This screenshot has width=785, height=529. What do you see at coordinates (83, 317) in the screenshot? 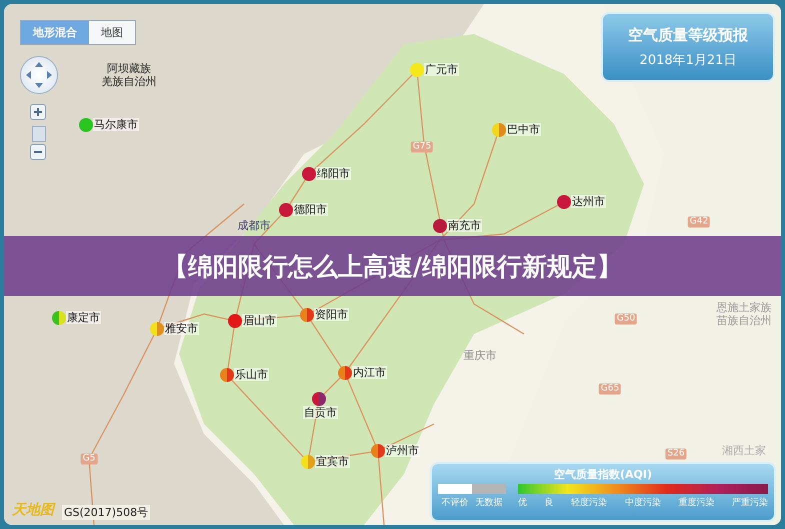
I see `city-label: 康定市` at bounding box center [83, 317].